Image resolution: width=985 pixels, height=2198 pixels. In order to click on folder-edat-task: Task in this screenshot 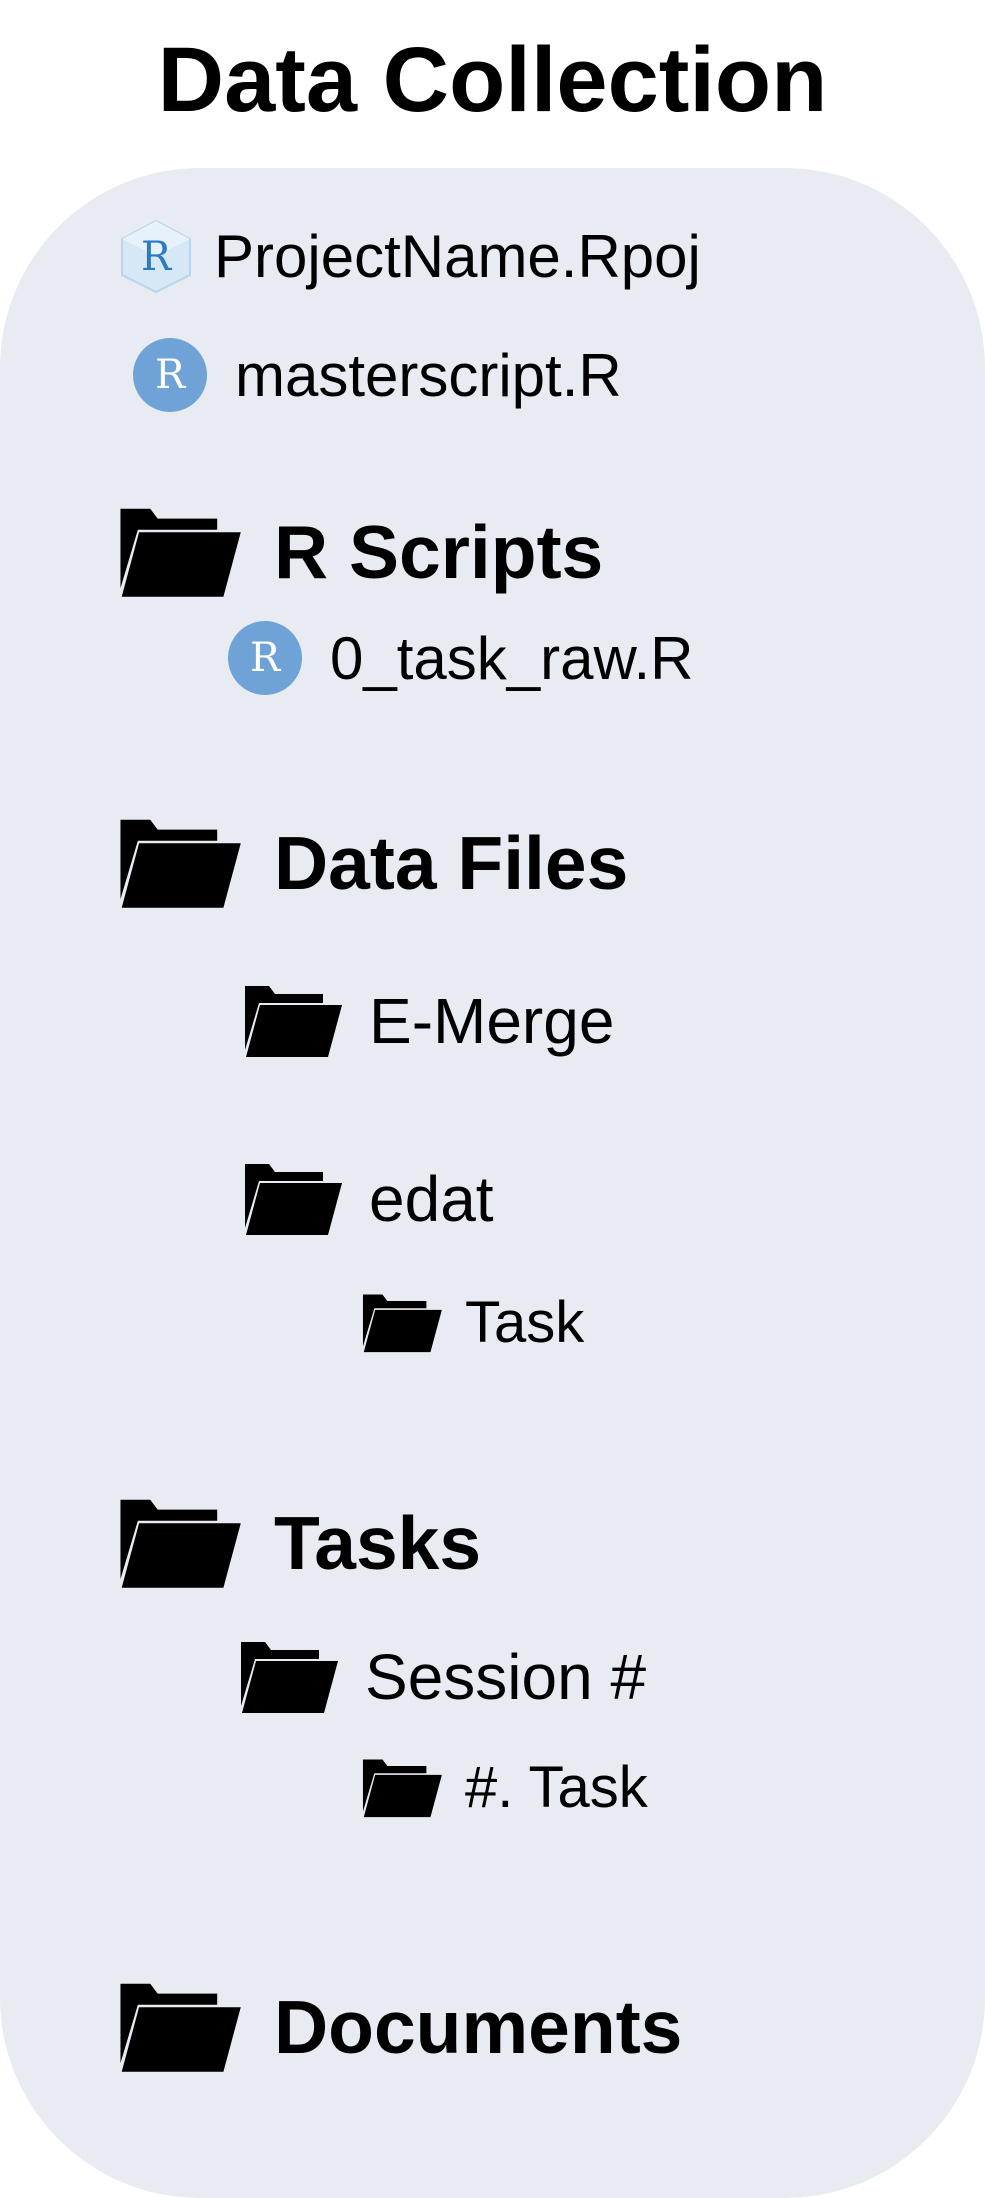, I will do `click(472, 1322)`.